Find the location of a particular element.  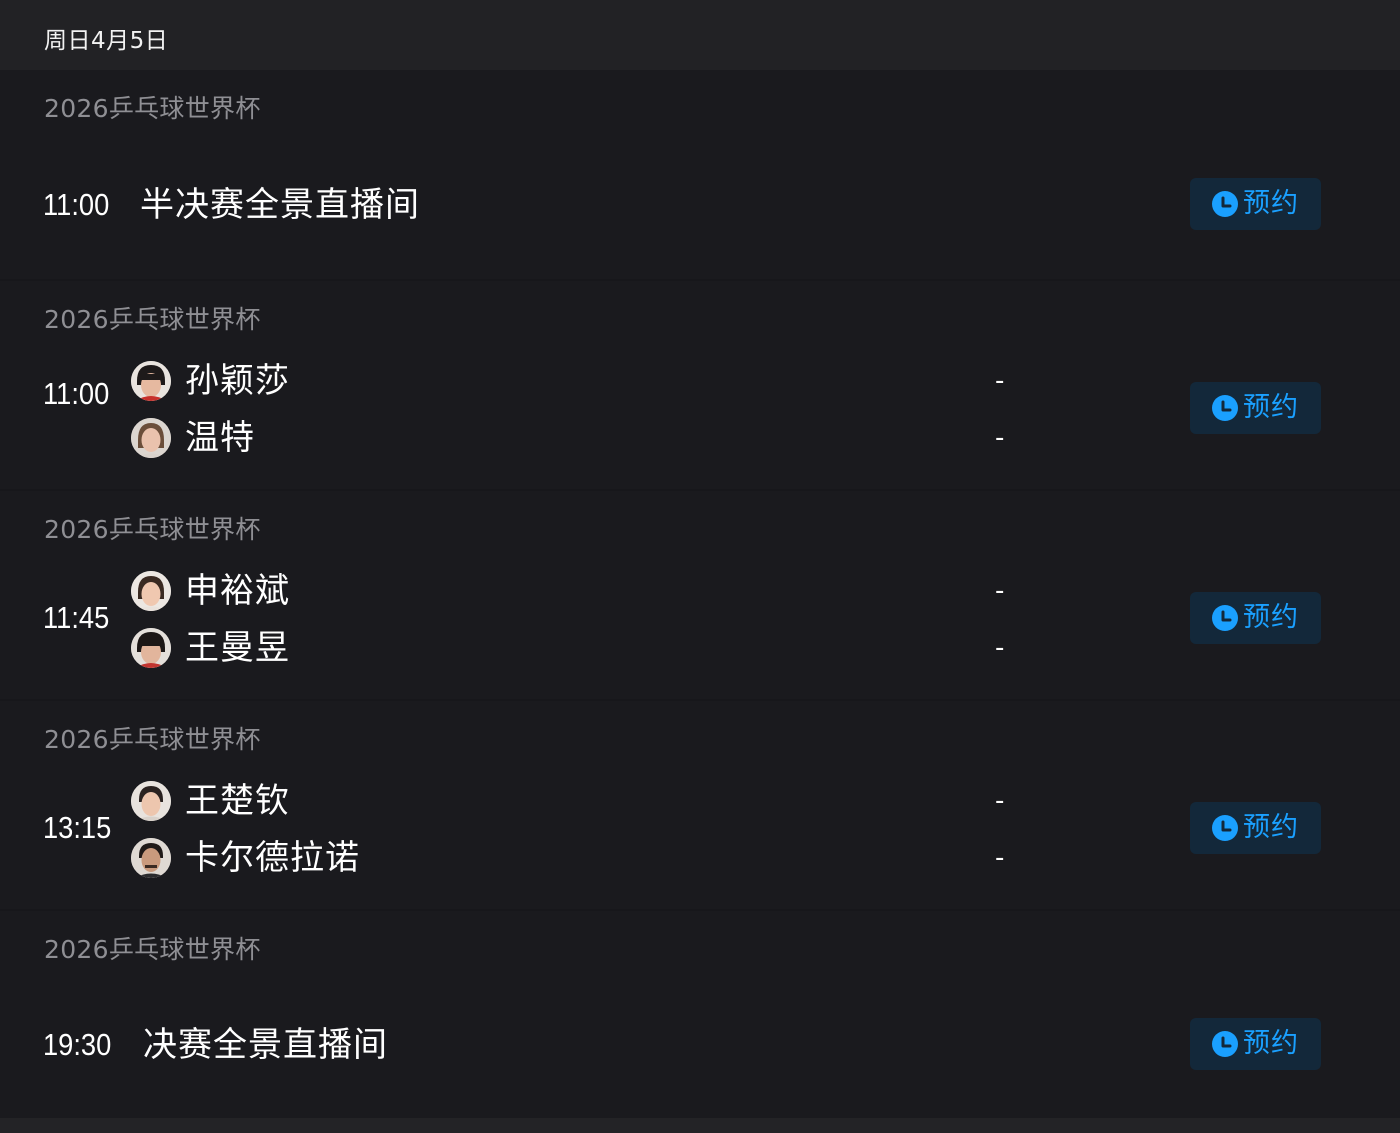

match-time: 11:45 is located at coordinates (76, 617).